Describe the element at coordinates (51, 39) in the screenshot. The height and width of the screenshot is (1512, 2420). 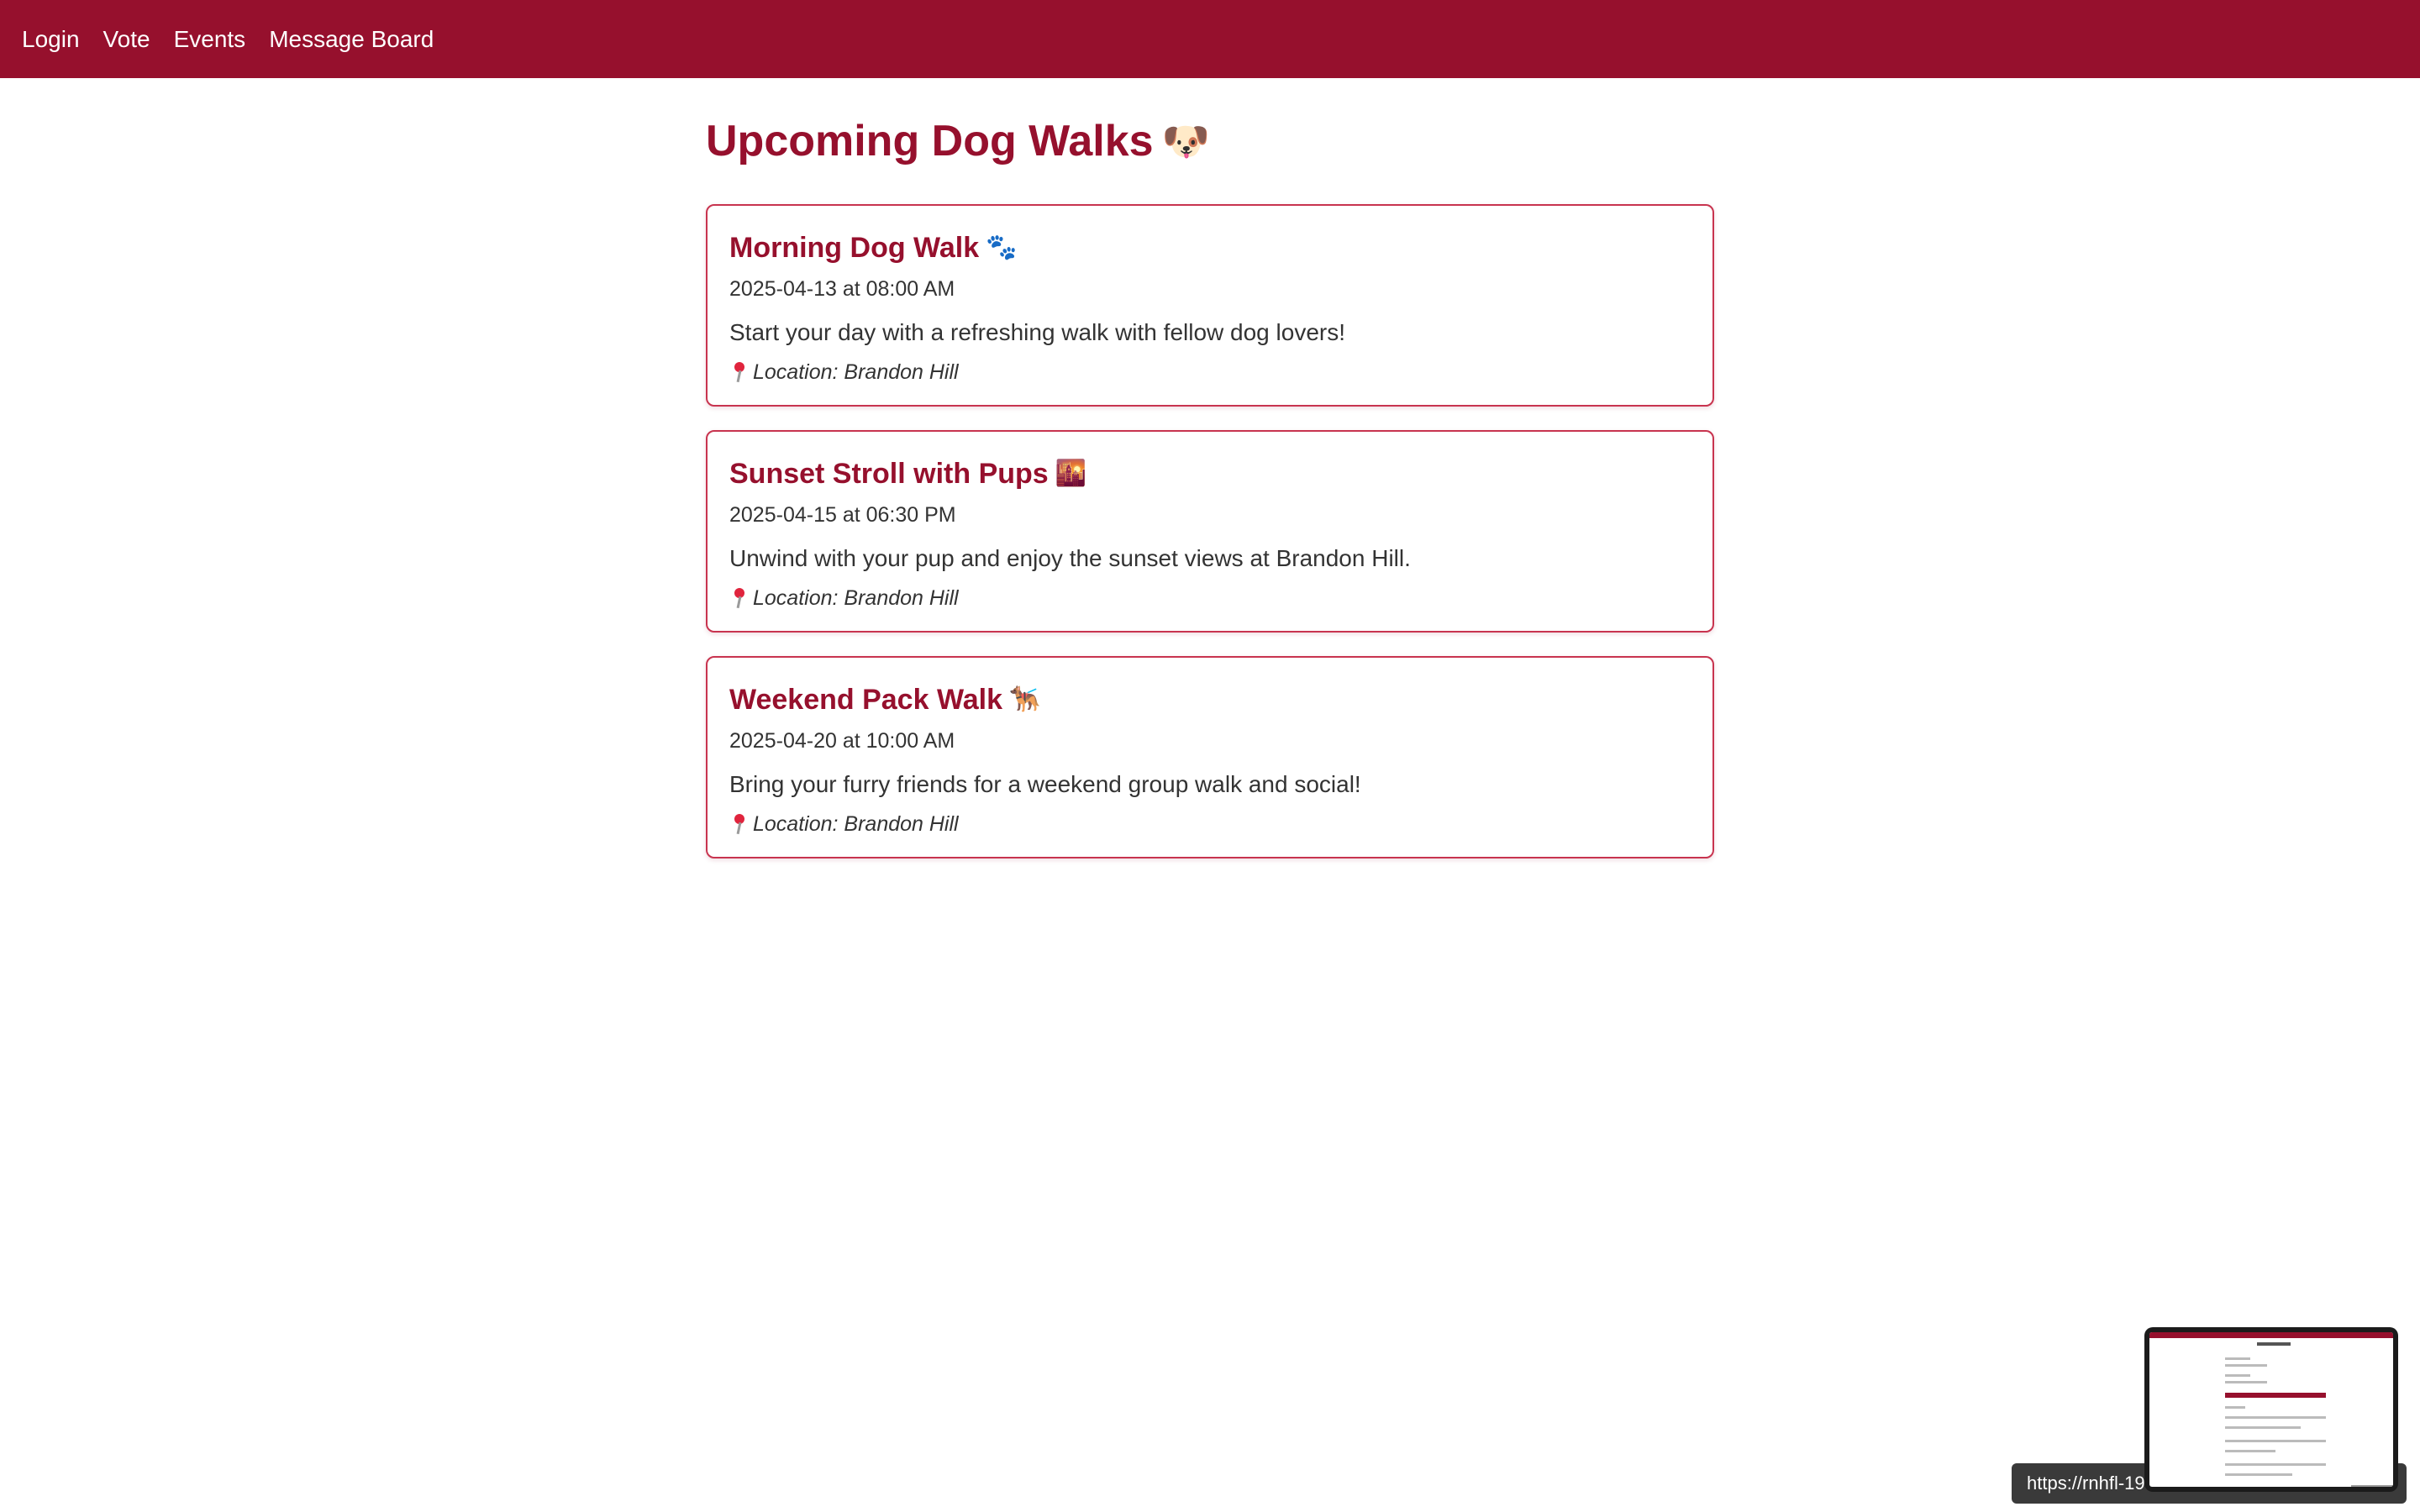
I see `nav-link-login: Login` at that location.